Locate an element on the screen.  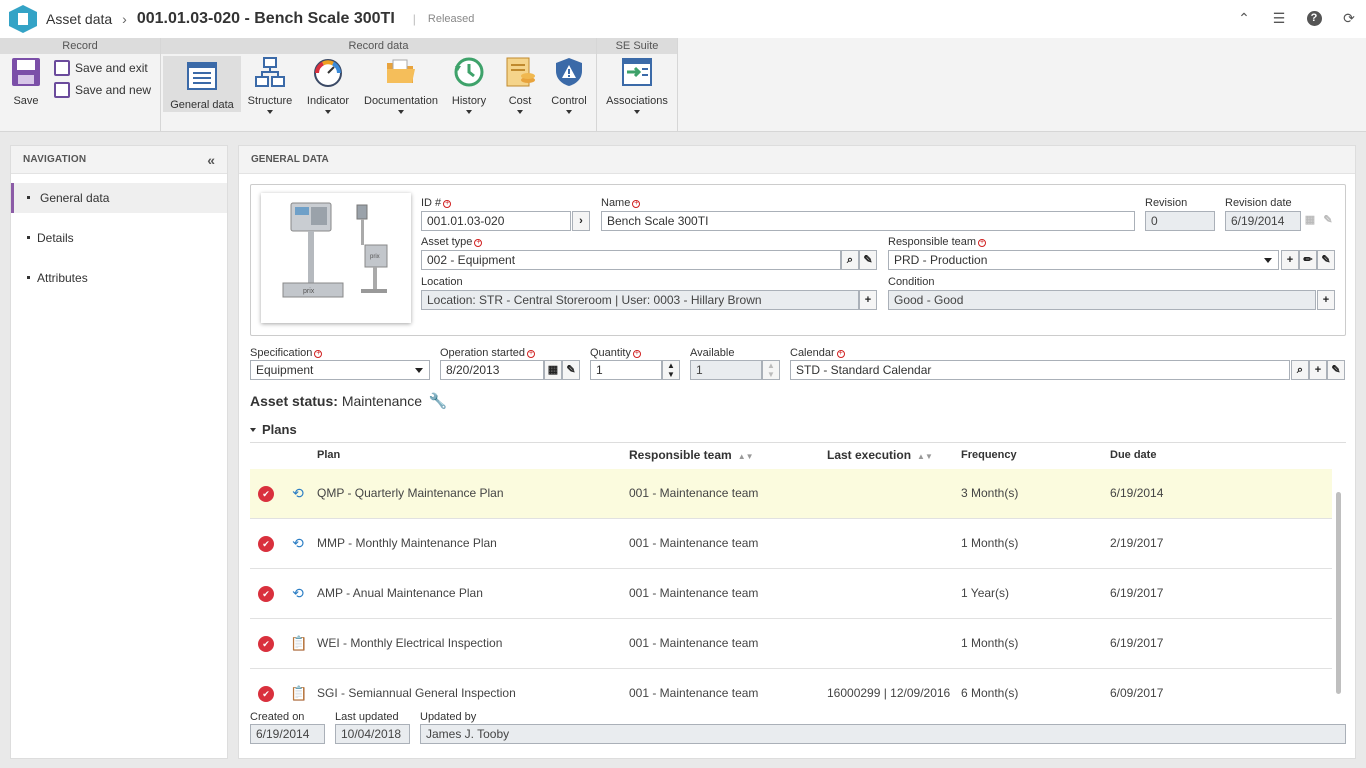
name-field: Bench Scale 300TI is located at coordinates (868, 221).